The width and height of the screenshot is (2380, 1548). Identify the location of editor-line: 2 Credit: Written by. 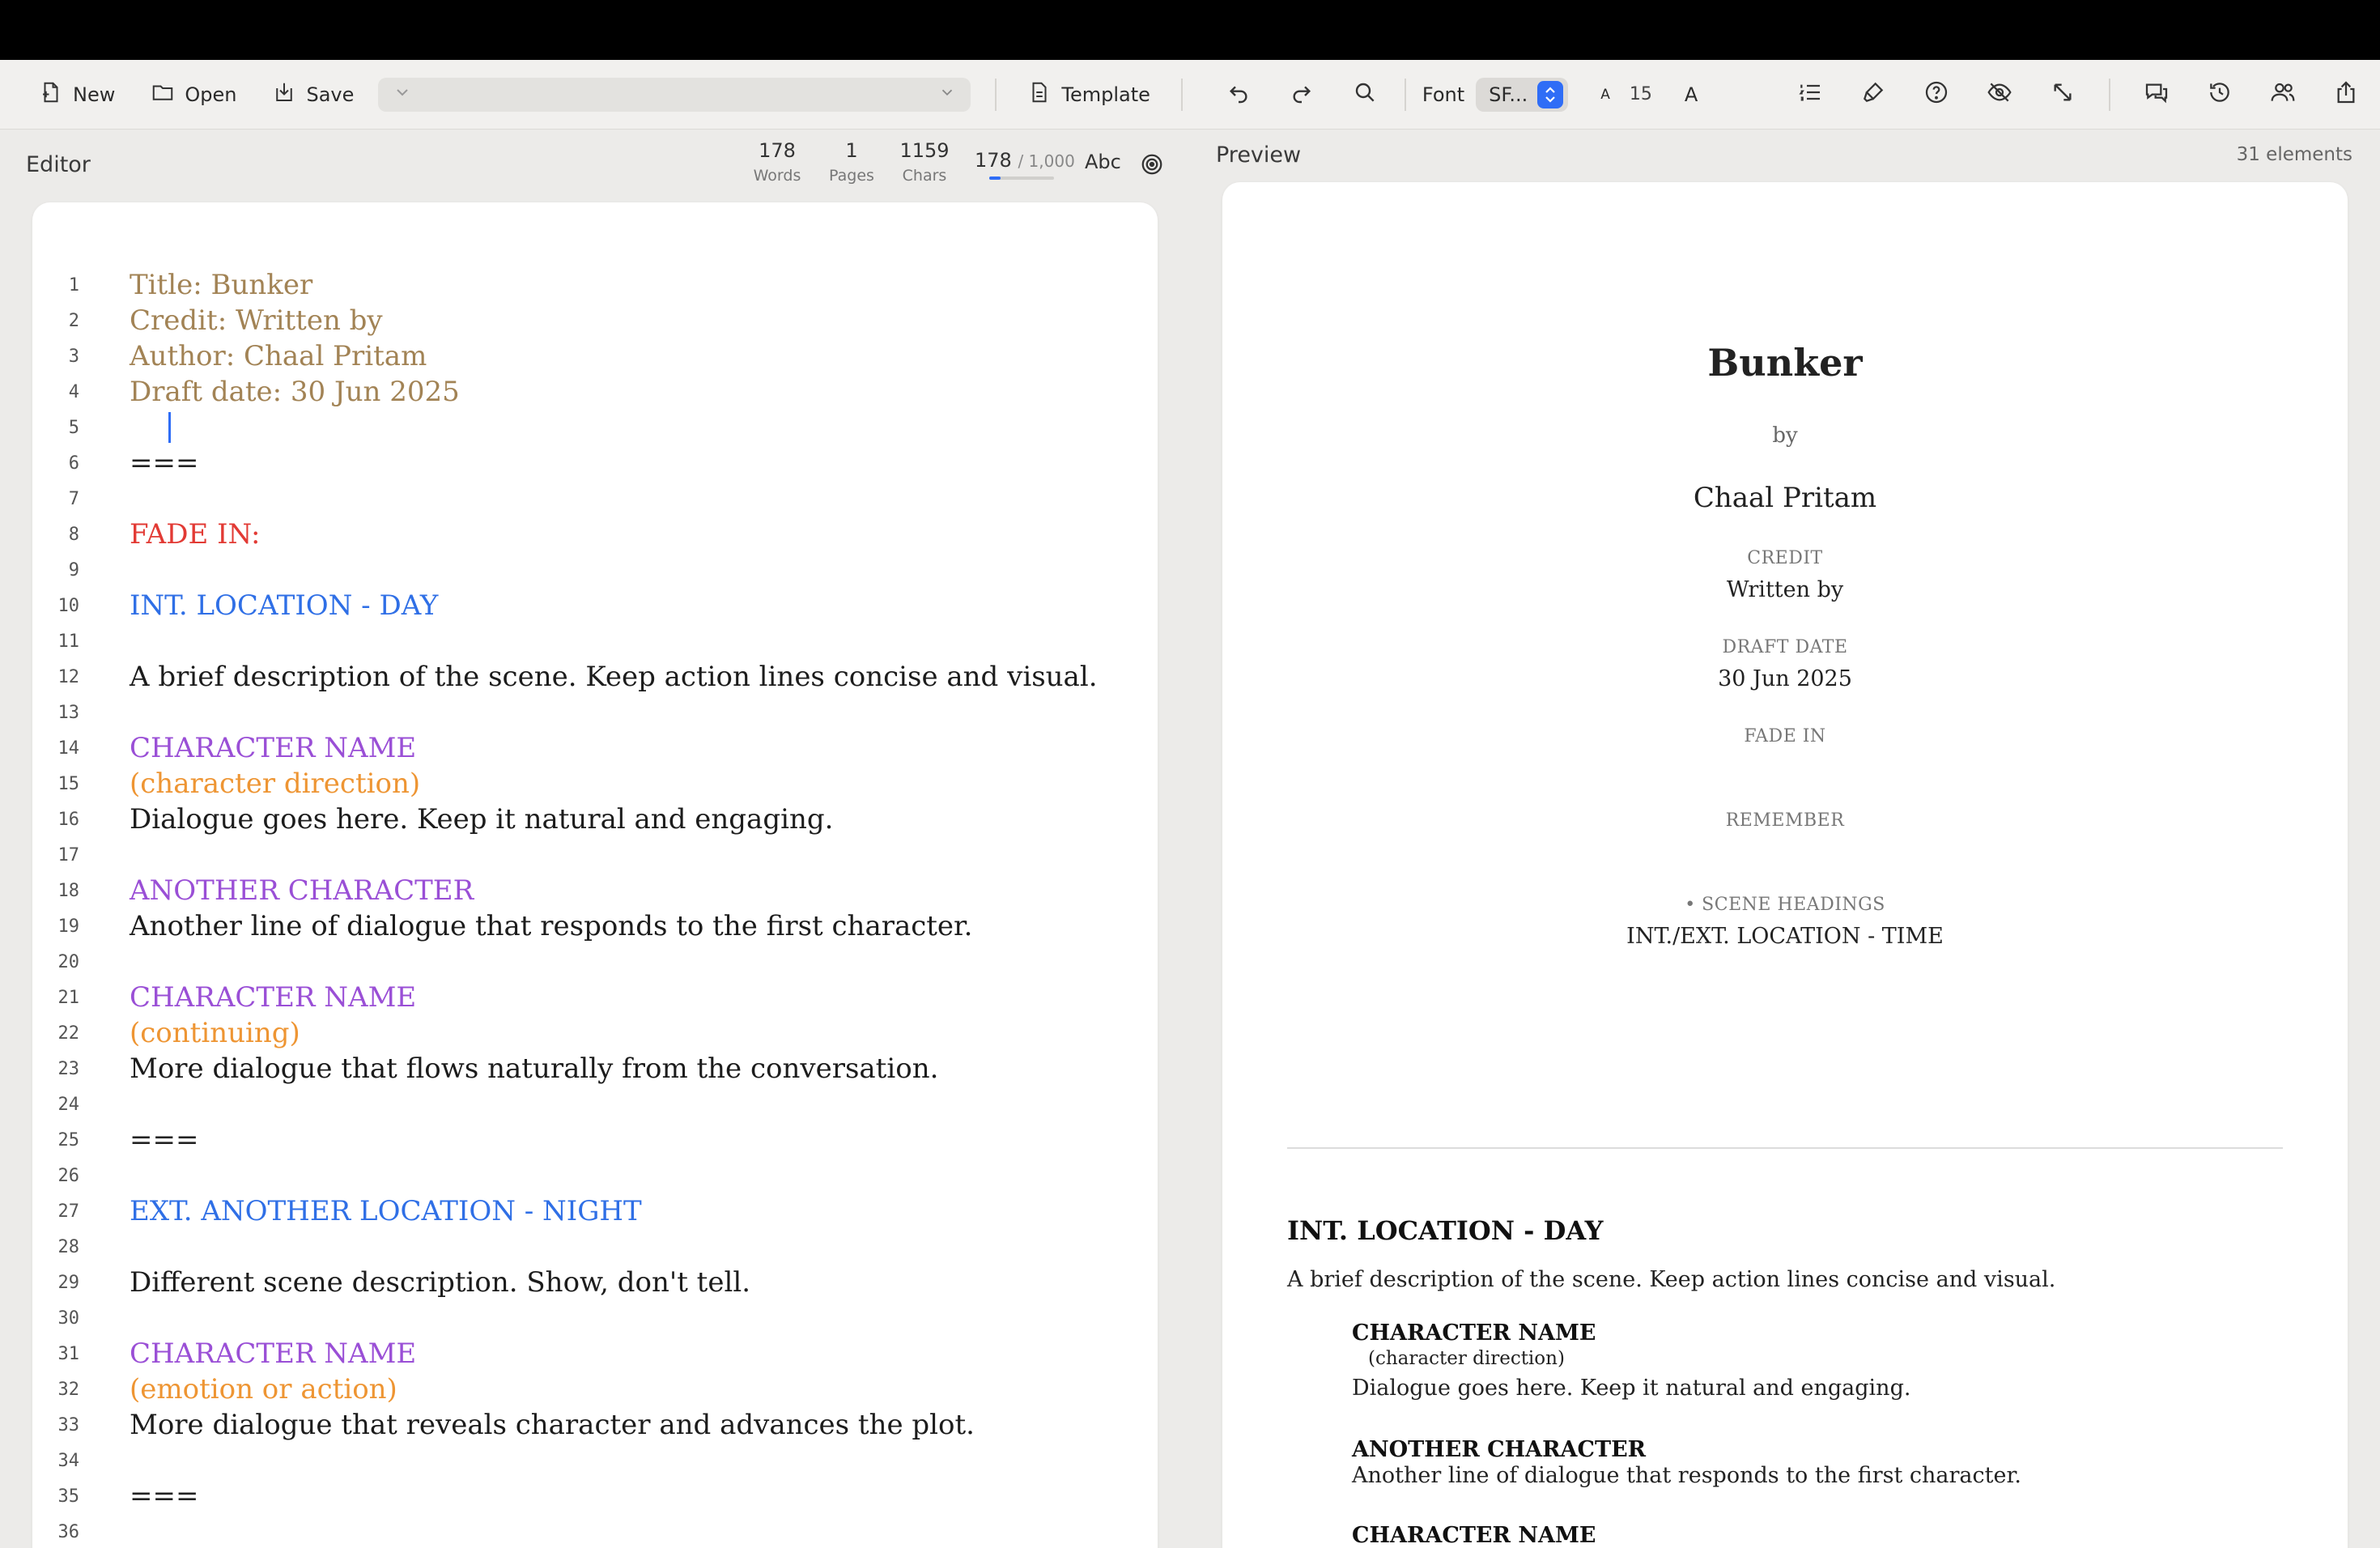
(595, 321).